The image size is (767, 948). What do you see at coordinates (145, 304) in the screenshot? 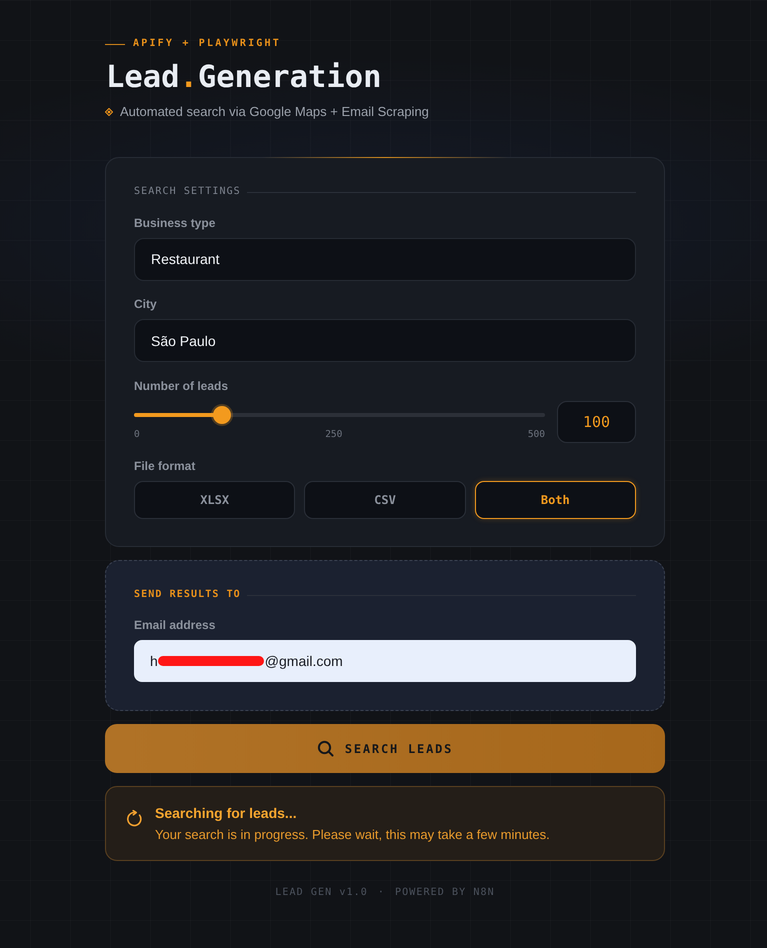
I see `field-label: City` at bounding box center [145, 304].